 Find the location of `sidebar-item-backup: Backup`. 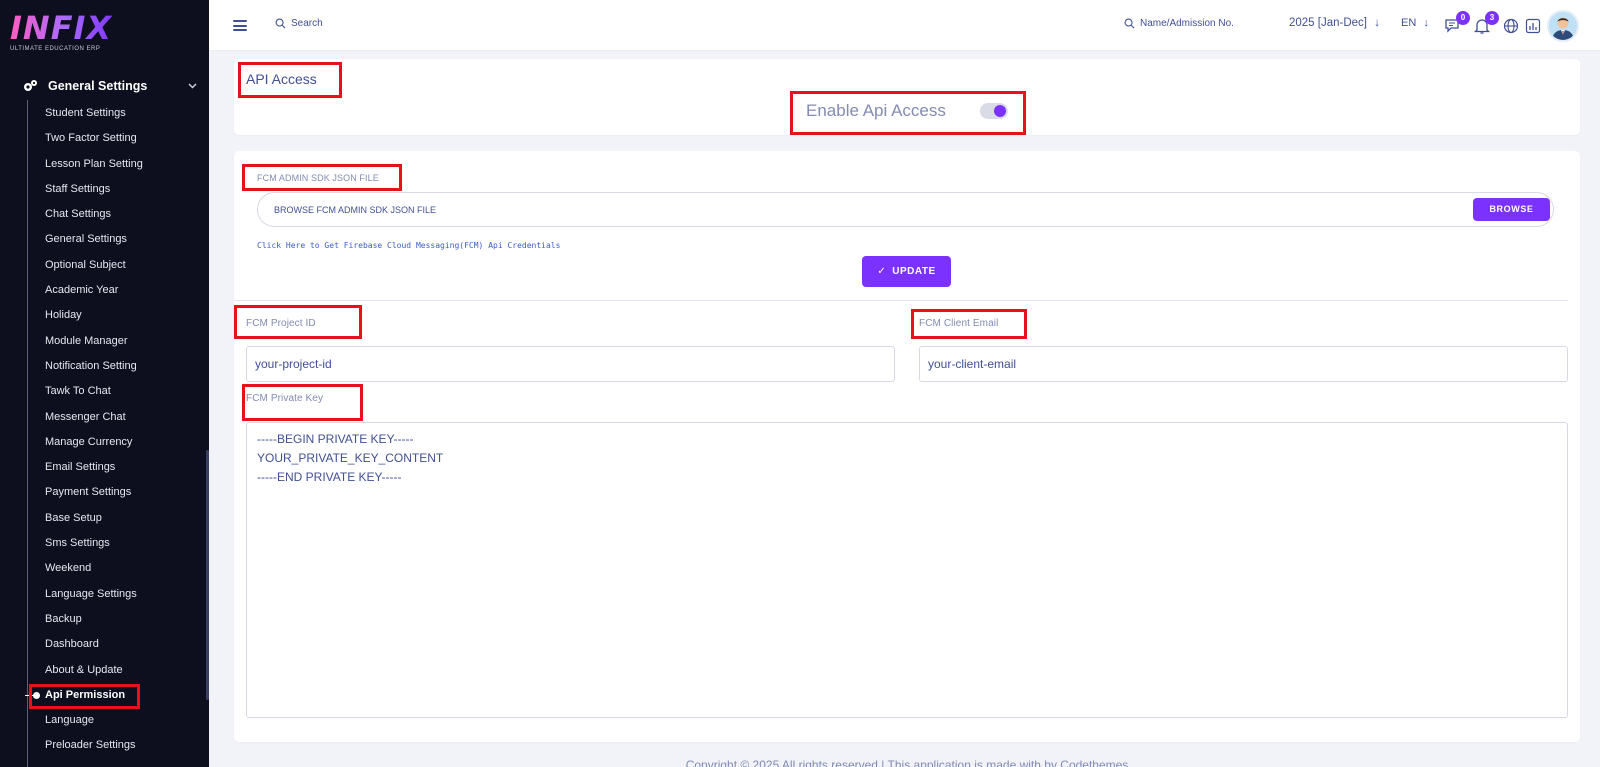

sidebar-item-backup: Backup is located at coordinates (104, 619).